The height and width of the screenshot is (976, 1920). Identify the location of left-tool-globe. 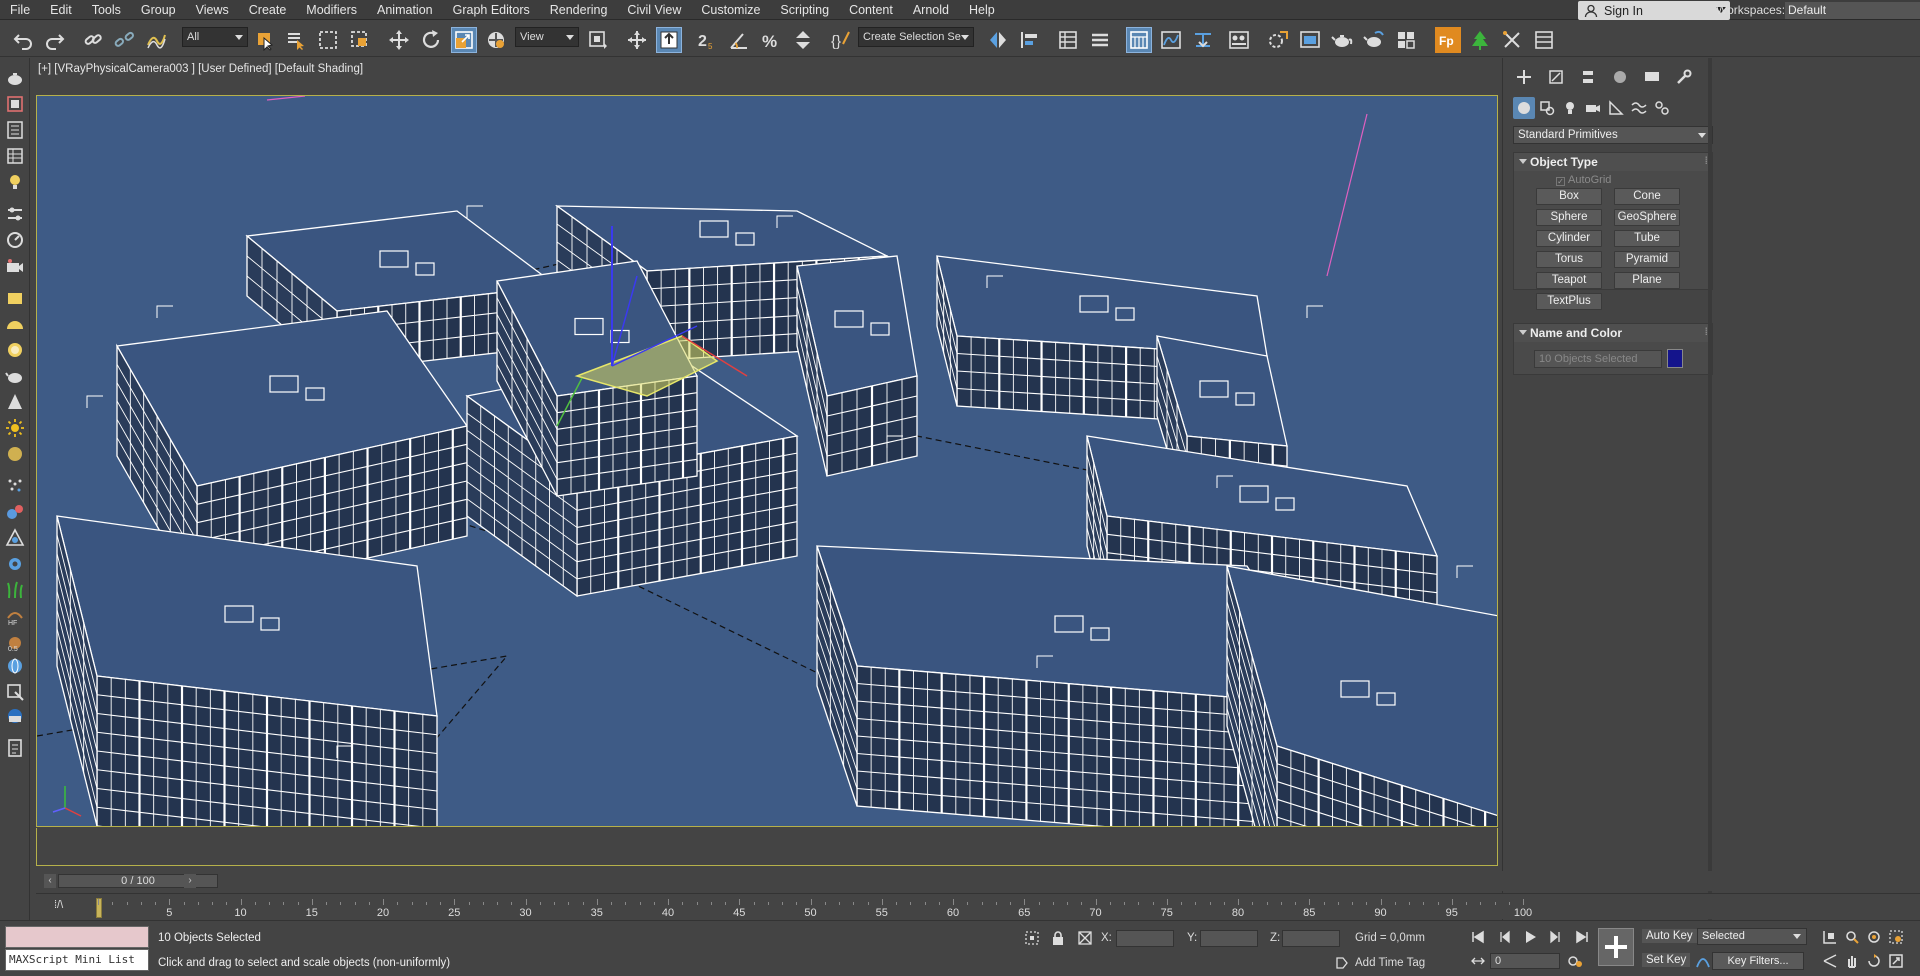
(15, 666).